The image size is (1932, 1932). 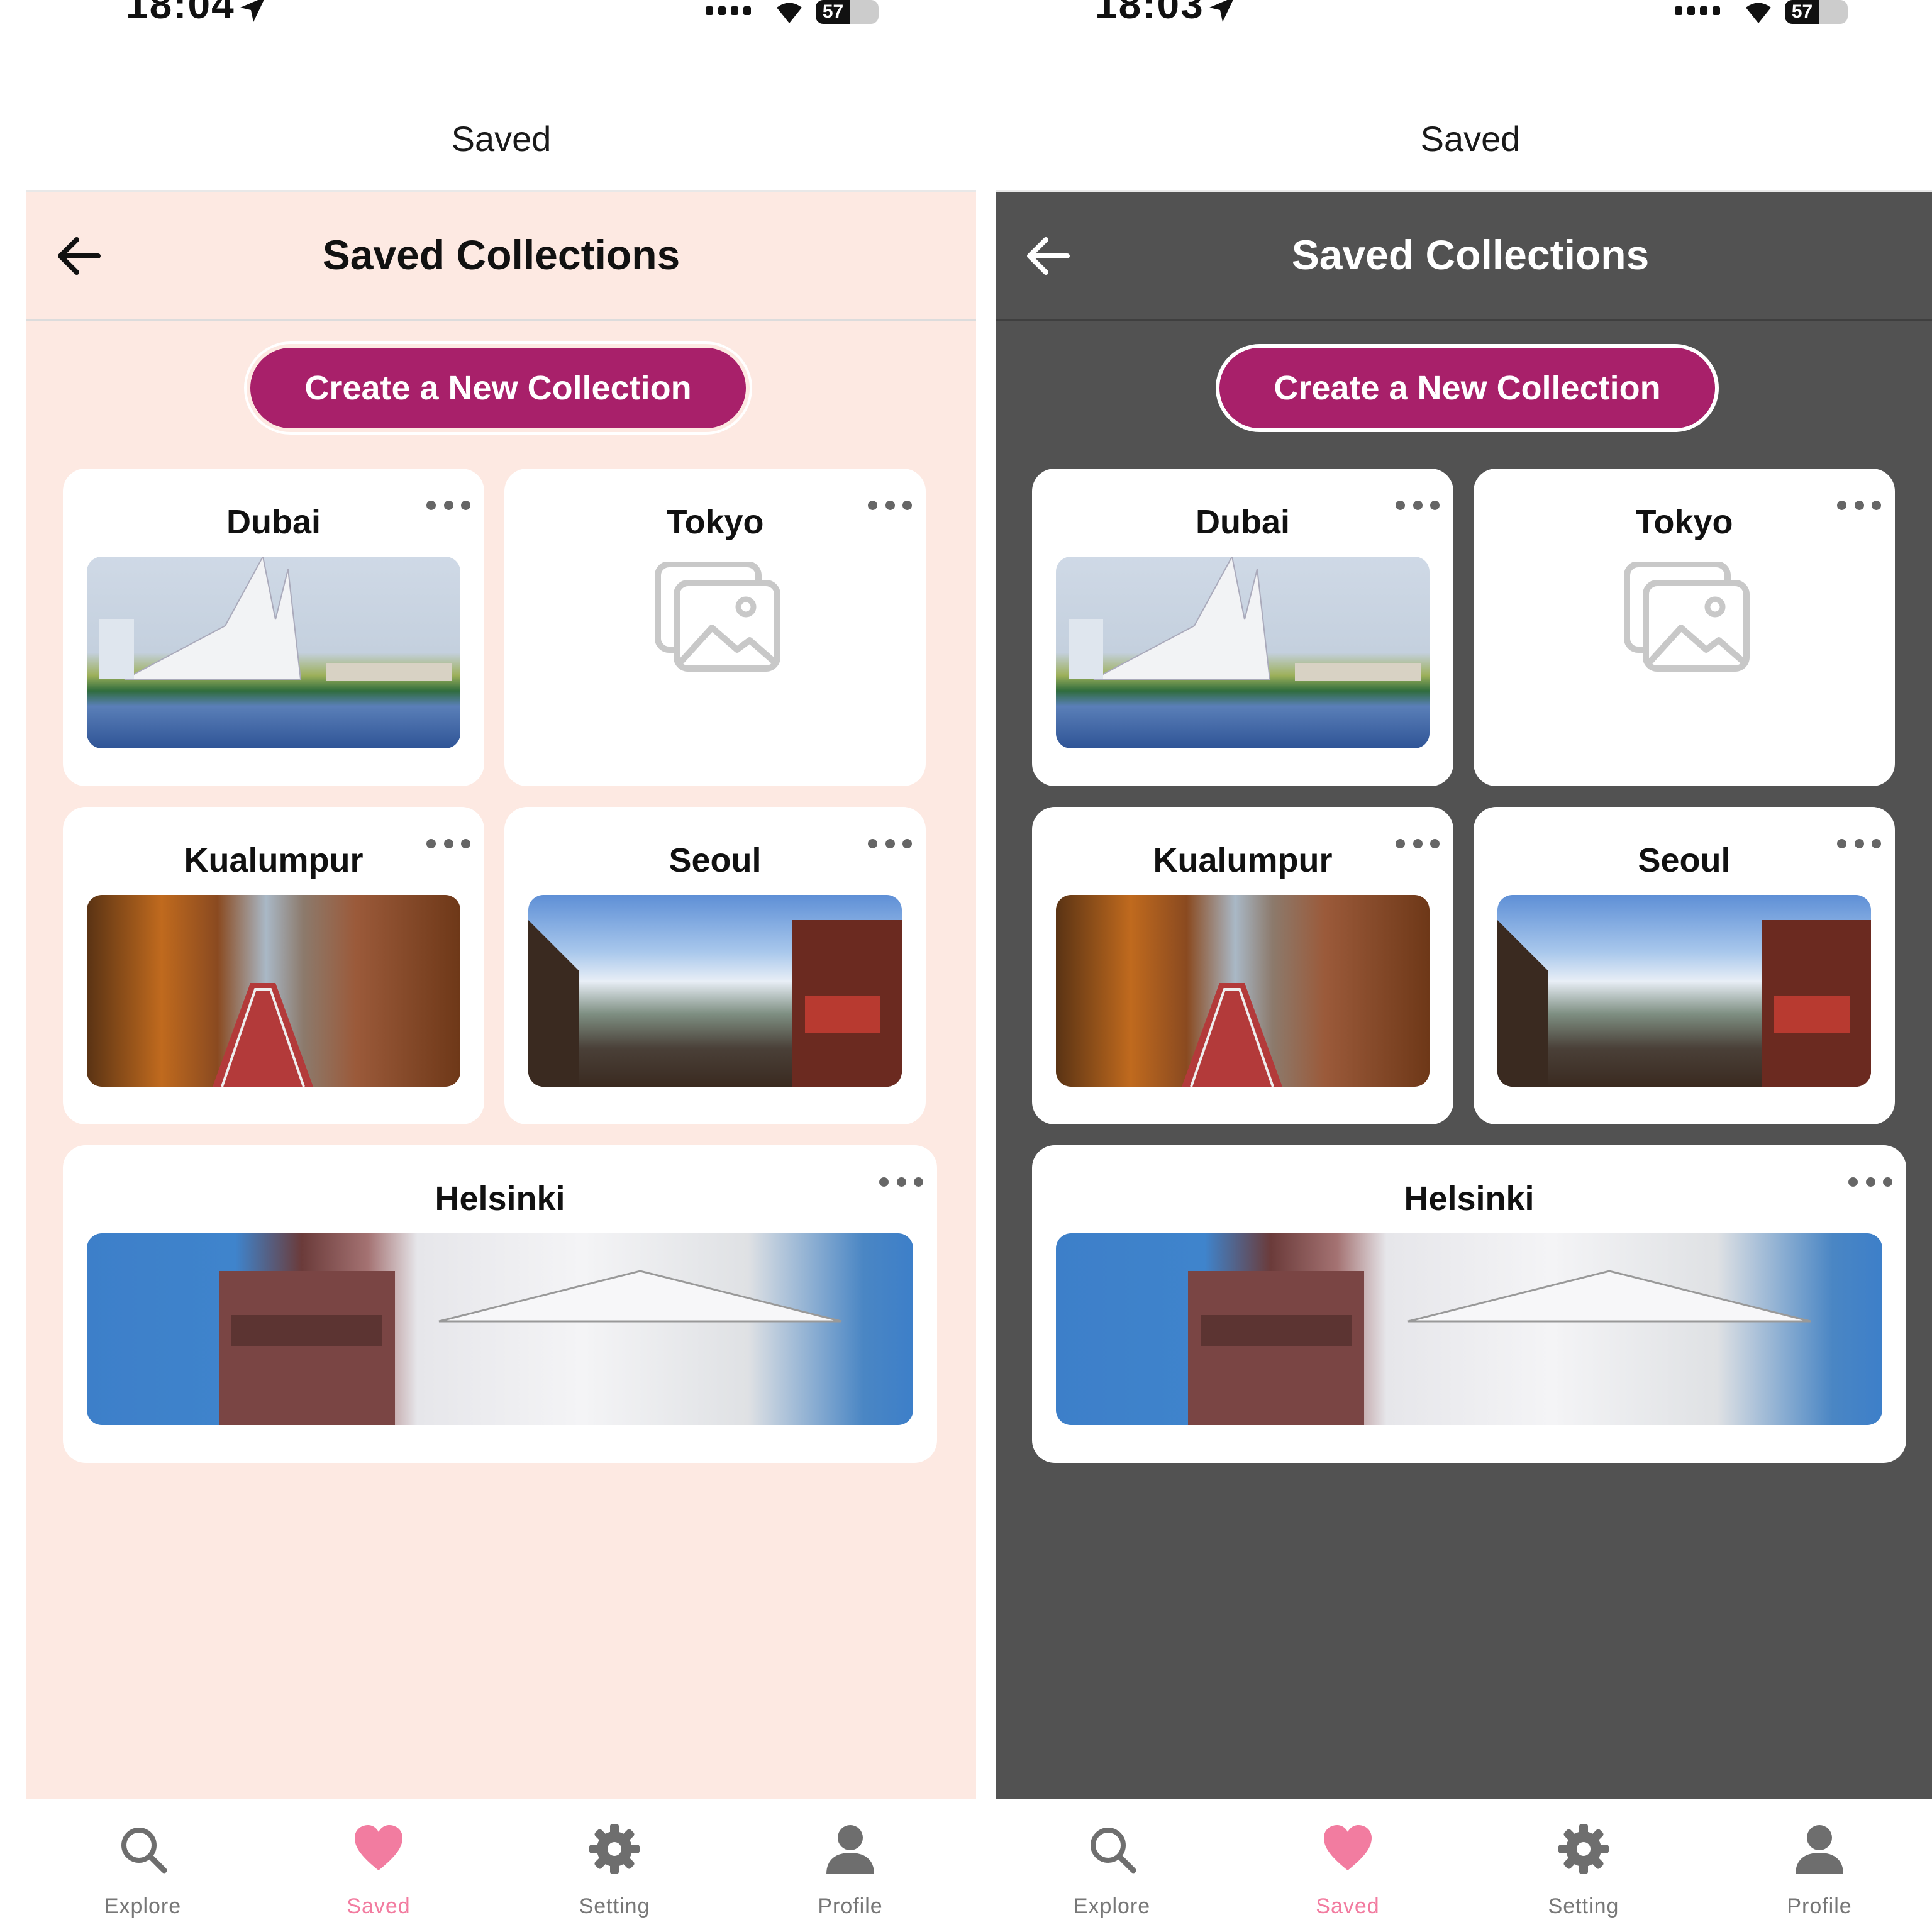 What do you see at coordinates (180, 13) in the screenshot?
I see `status-time: 18:04` at bounding box center [180, 13].